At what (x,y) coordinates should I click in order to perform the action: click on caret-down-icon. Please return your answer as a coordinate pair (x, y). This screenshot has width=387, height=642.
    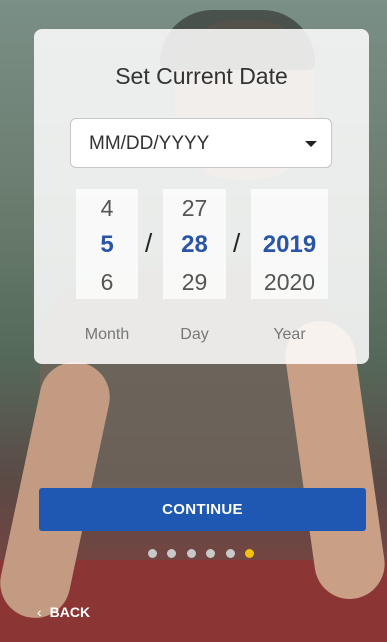
    Looking at the image, I should click on (311, 144).